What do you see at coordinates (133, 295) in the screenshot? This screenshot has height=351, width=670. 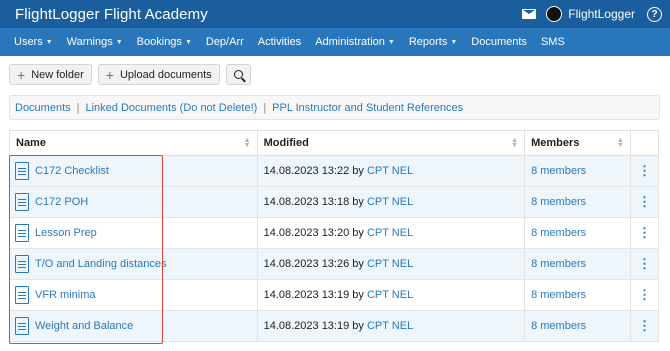 I see `document-link: VFR minima` at bounding box center [133, 295].